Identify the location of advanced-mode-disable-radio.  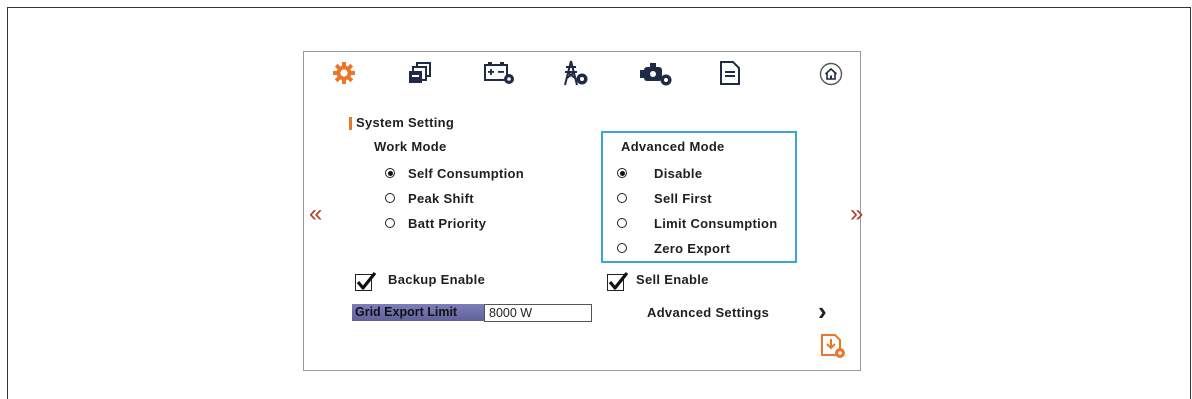
(622, 173).